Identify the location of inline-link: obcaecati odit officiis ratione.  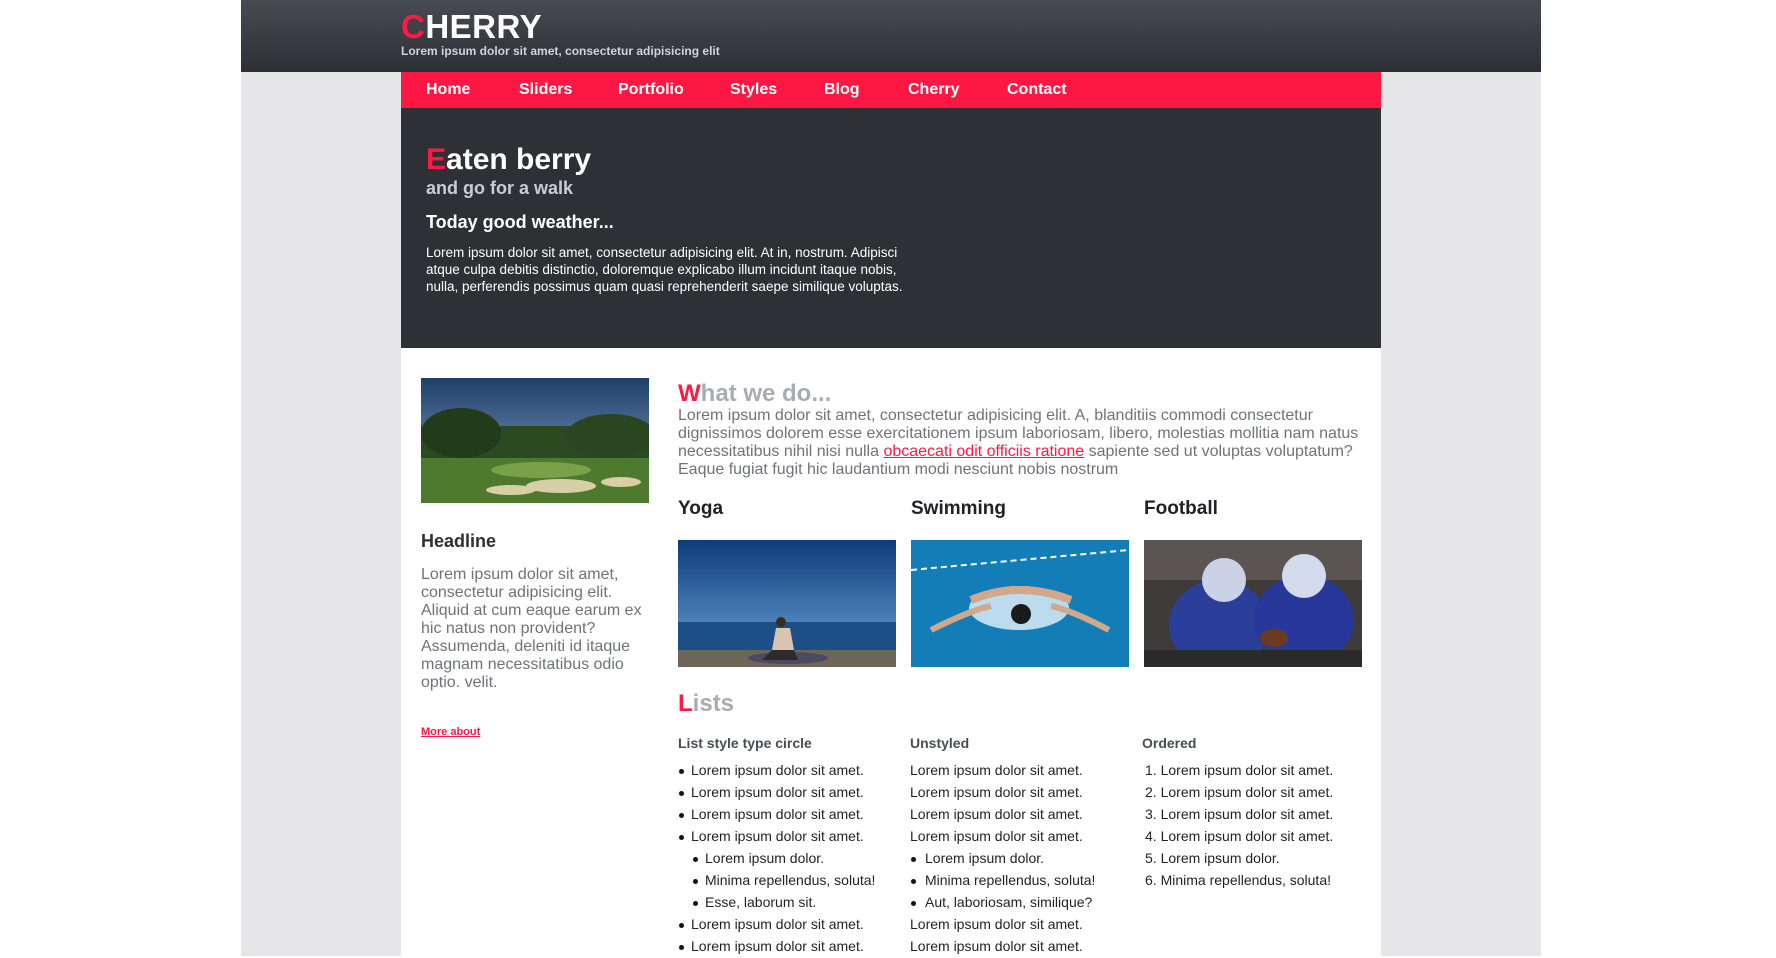
(983, 451).